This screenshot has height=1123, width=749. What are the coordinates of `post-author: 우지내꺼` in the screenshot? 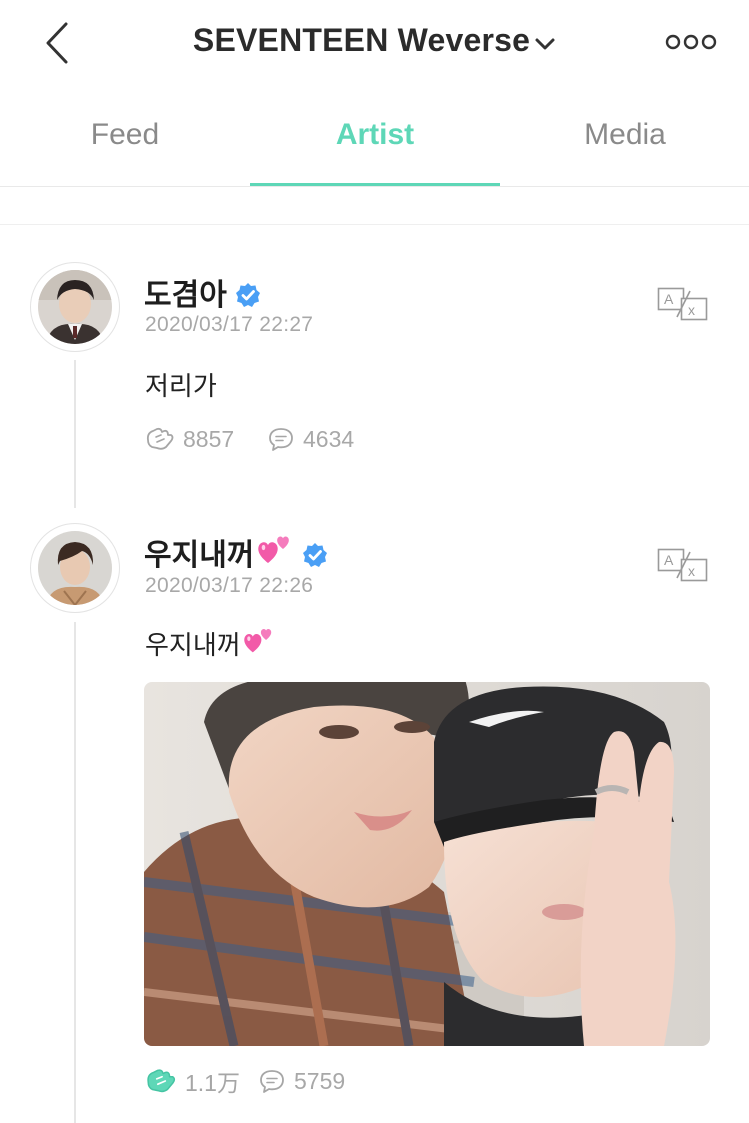 It's located at (236, 554).